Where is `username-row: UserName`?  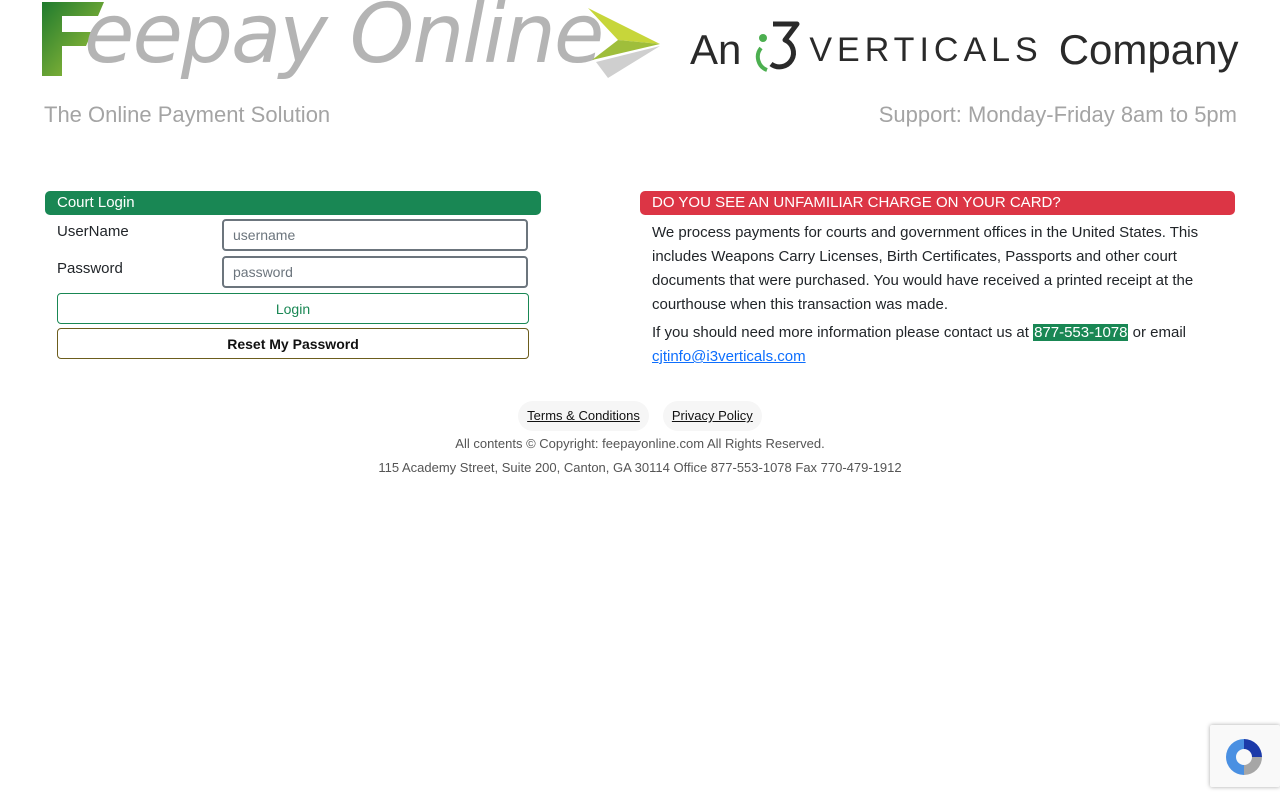
username-row: UserName is located at coordinates (293, 233).